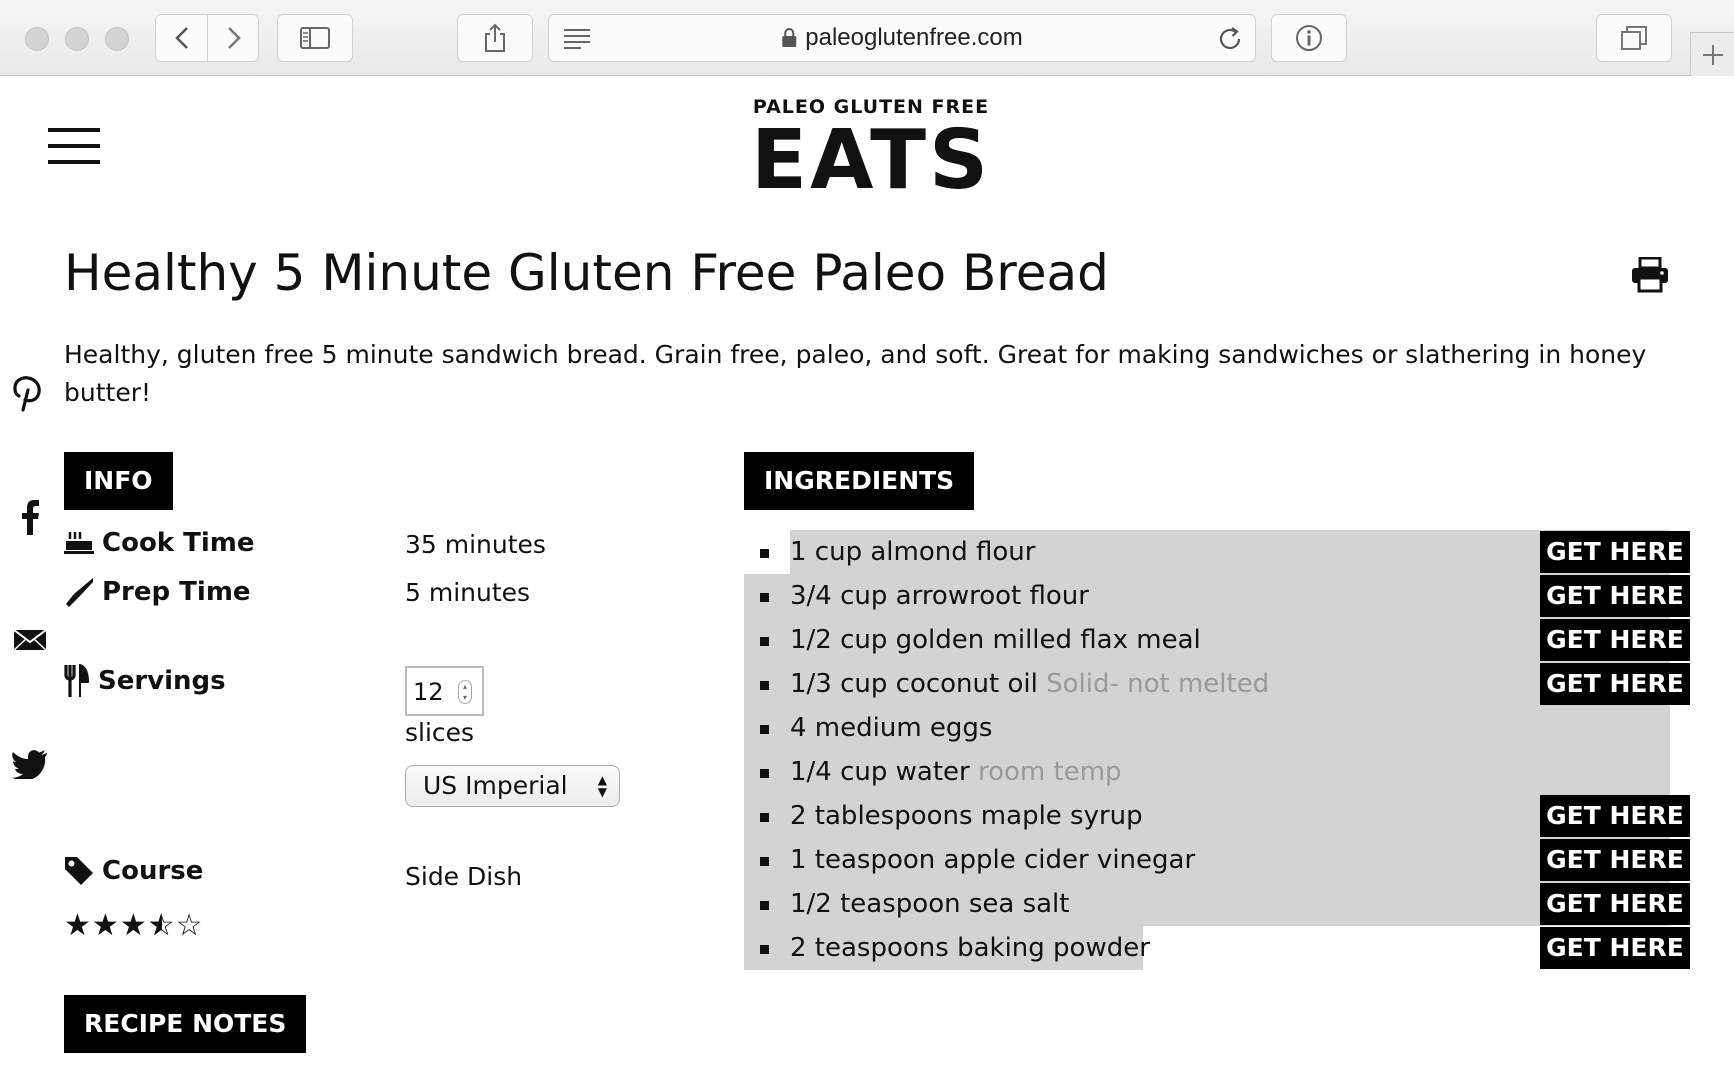 The height and width of the screenshot is (1080, 1734). I want to click on sidebar-icon, so click(315, 38).